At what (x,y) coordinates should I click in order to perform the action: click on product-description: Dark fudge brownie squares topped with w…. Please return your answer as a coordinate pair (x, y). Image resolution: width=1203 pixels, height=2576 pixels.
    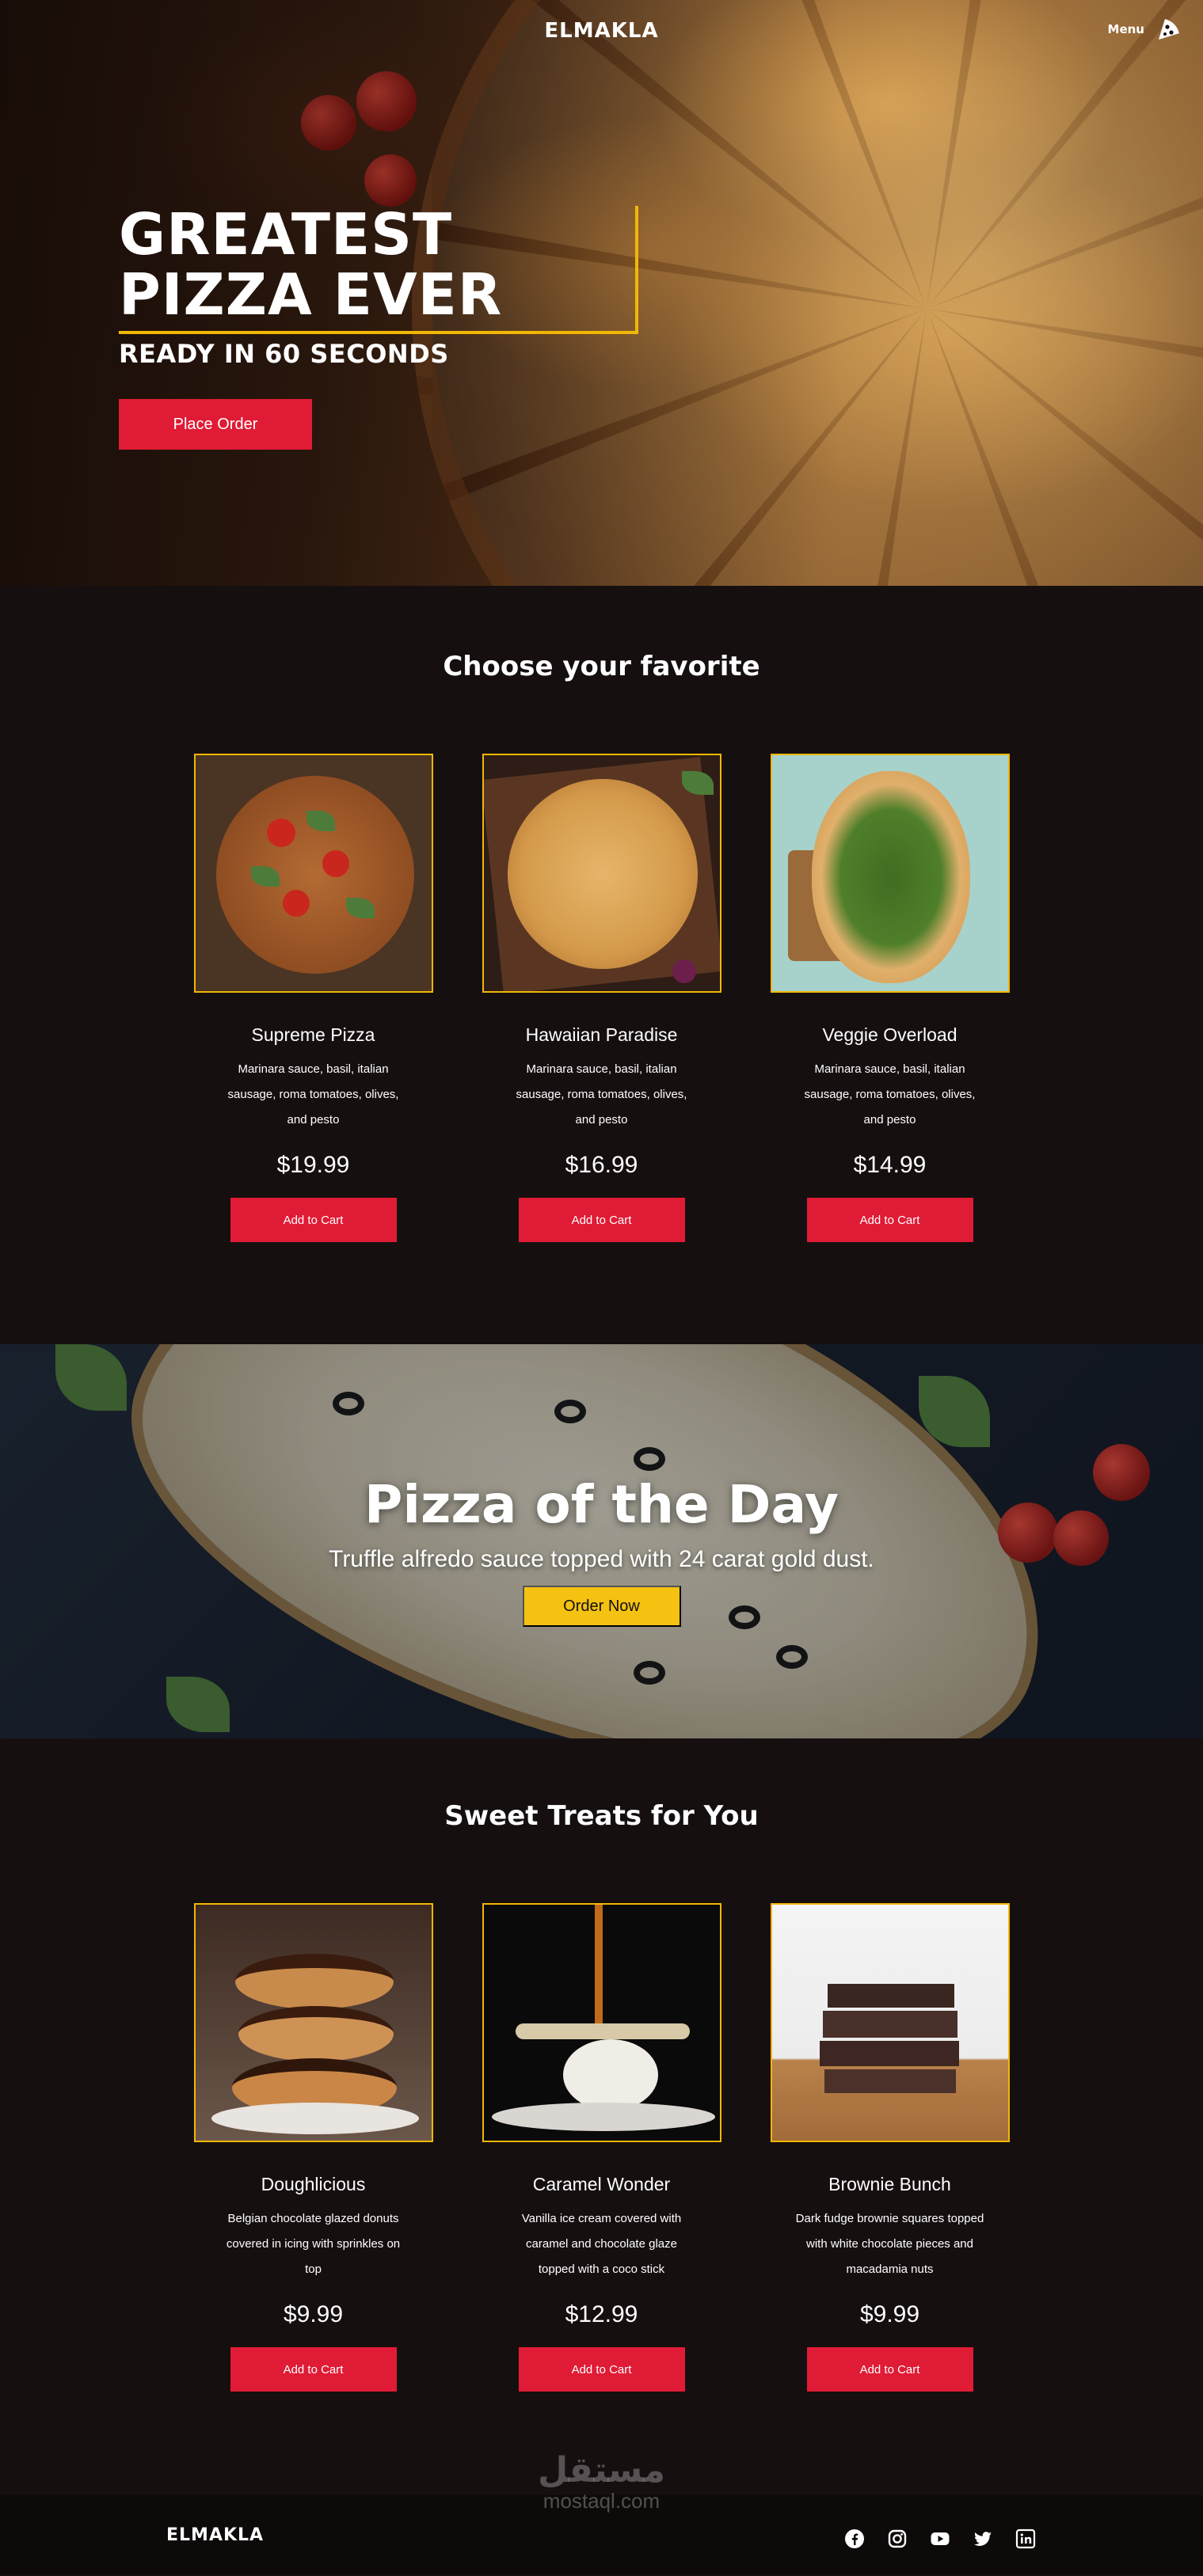
    Looking at the image, I should click on (889, 2244).